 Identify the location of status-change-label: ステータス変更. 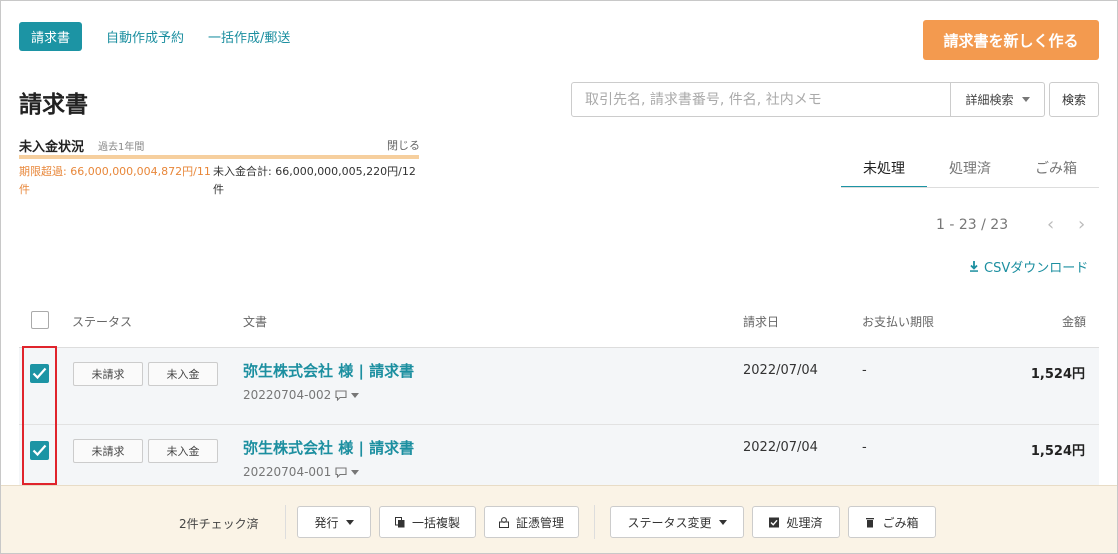
(669, 522).